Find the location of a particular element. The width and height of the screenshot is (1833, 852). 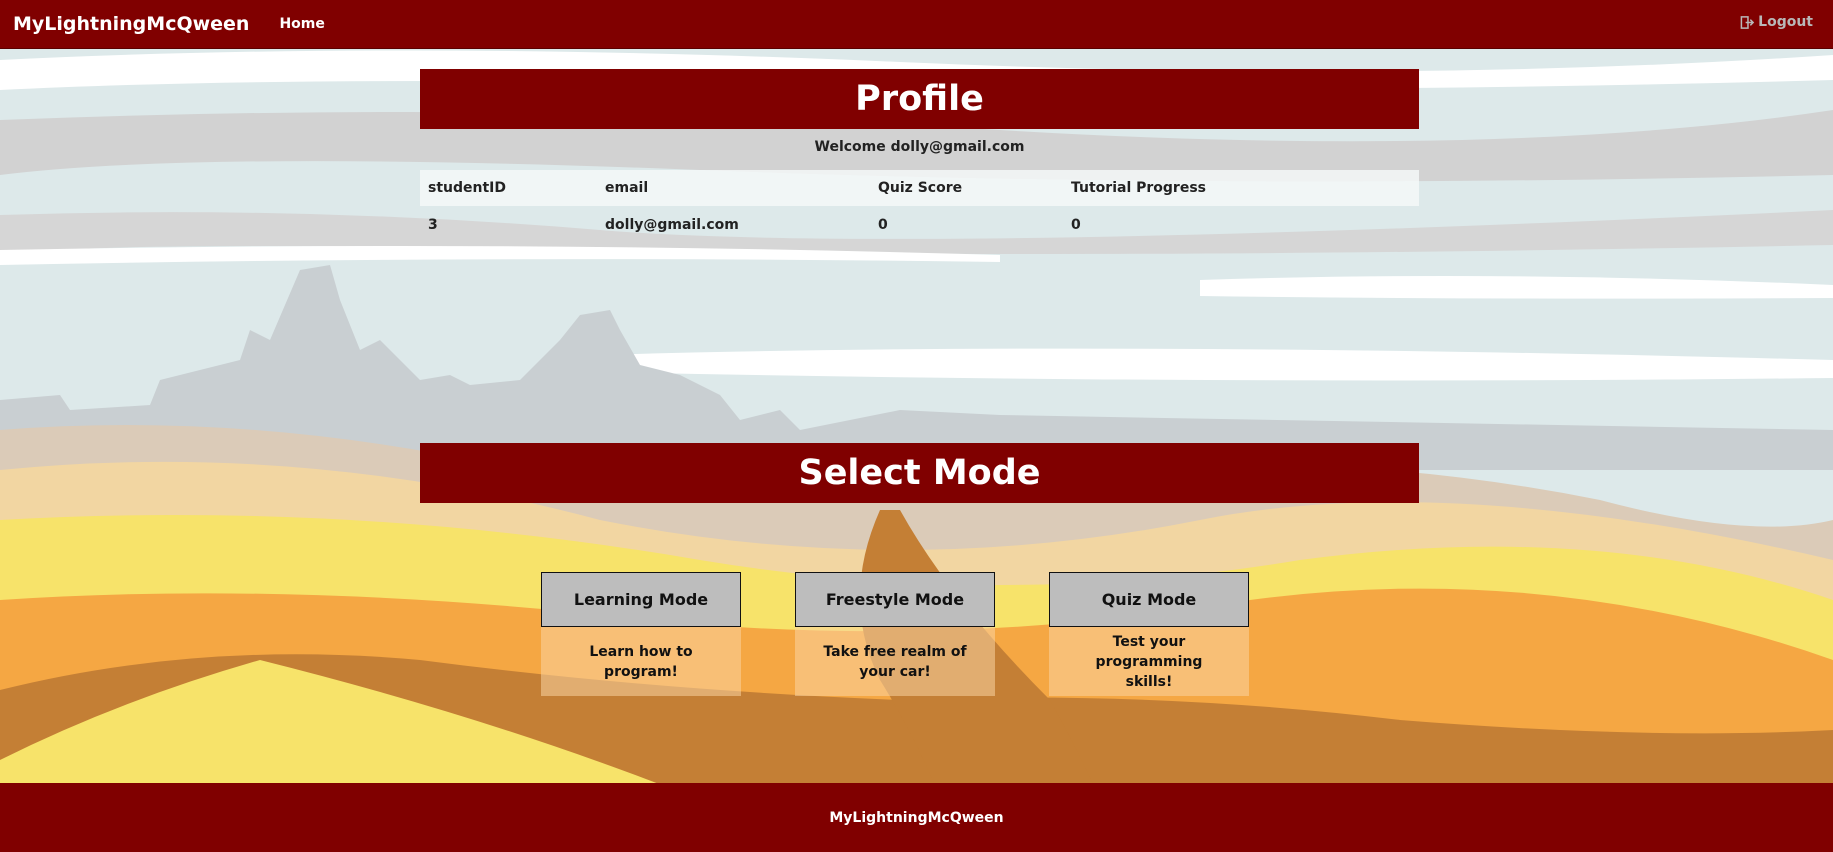

nav-home-link: Home is located at coordinates (301, 24).